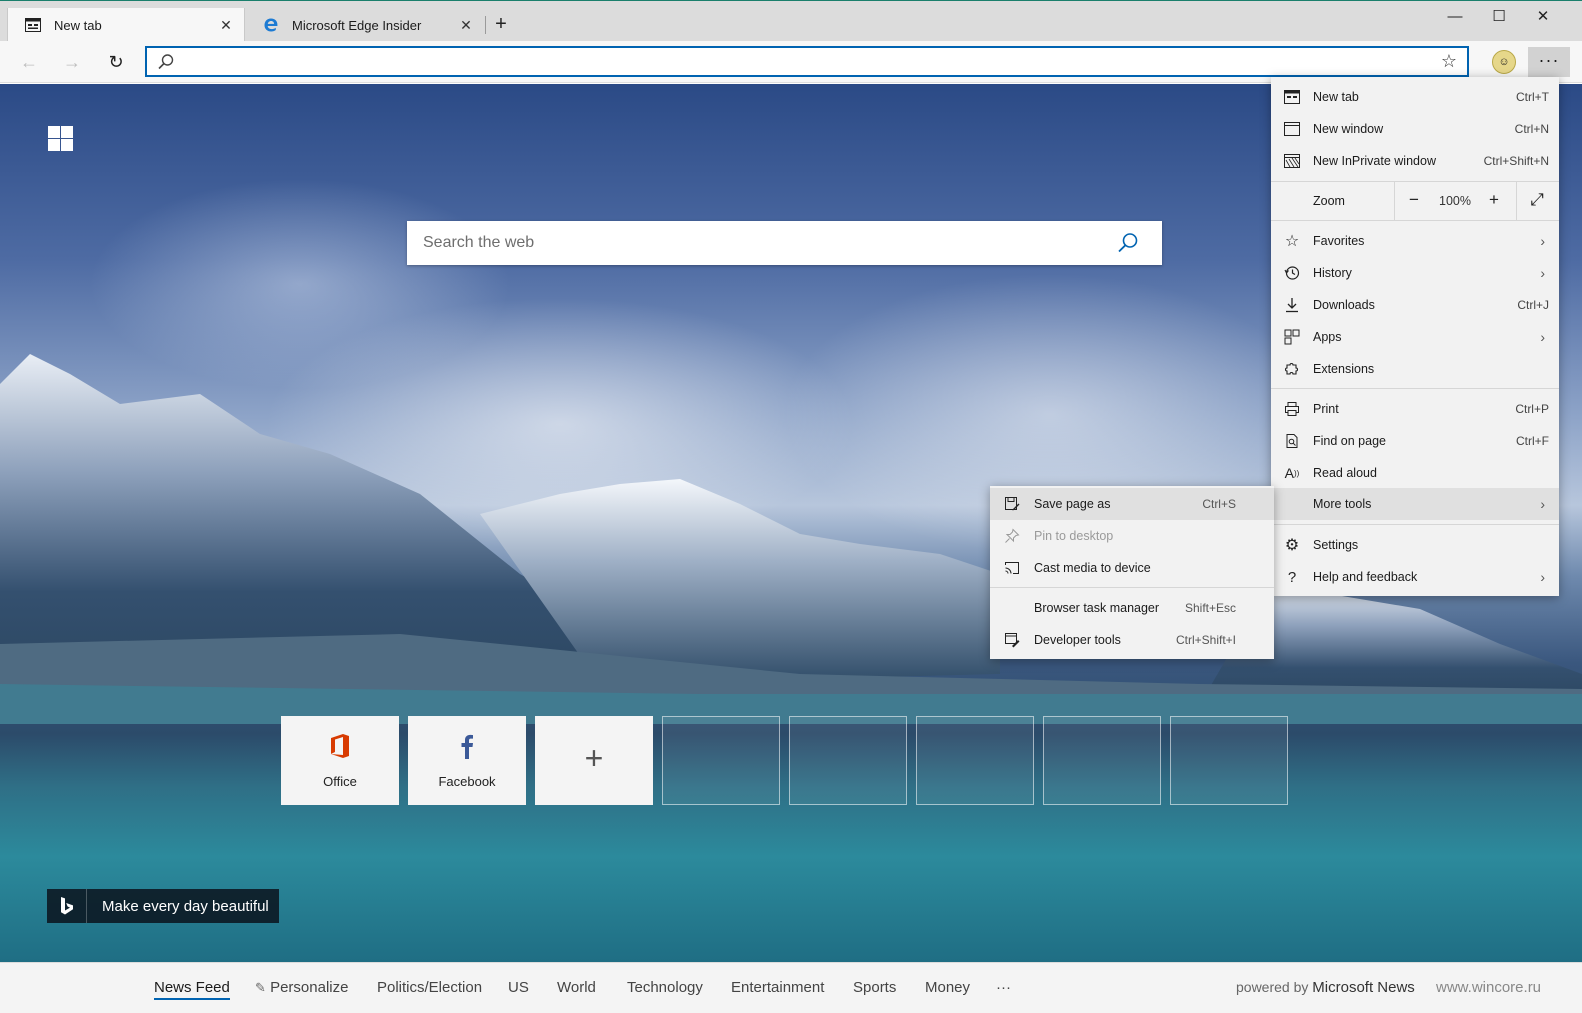  I want to click on news-tab-world: World, so click(576, 987).